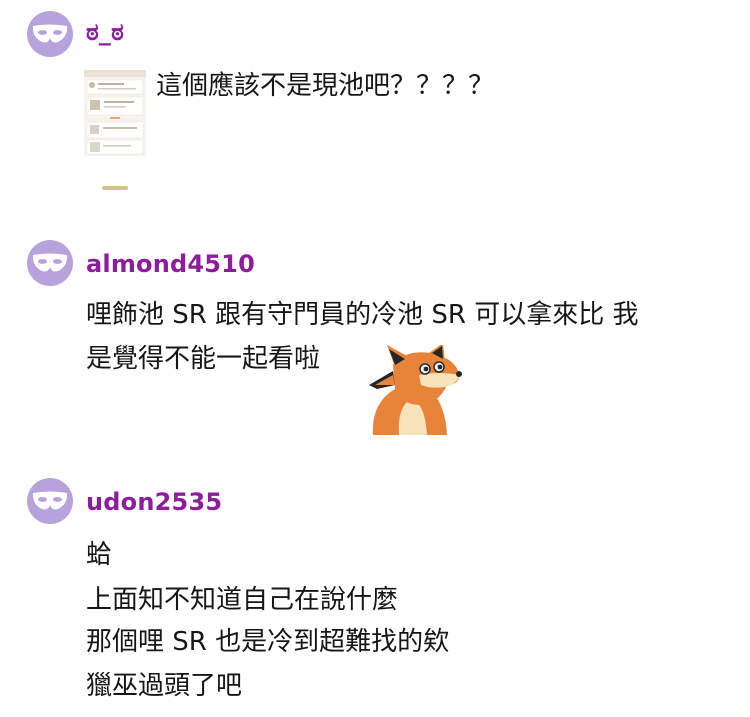 This screenshot has width=750, height=717. What do you see at coordinates (154, 502) in the screenshot?
I see `username: udon2535` at bounding box center [154, 502].